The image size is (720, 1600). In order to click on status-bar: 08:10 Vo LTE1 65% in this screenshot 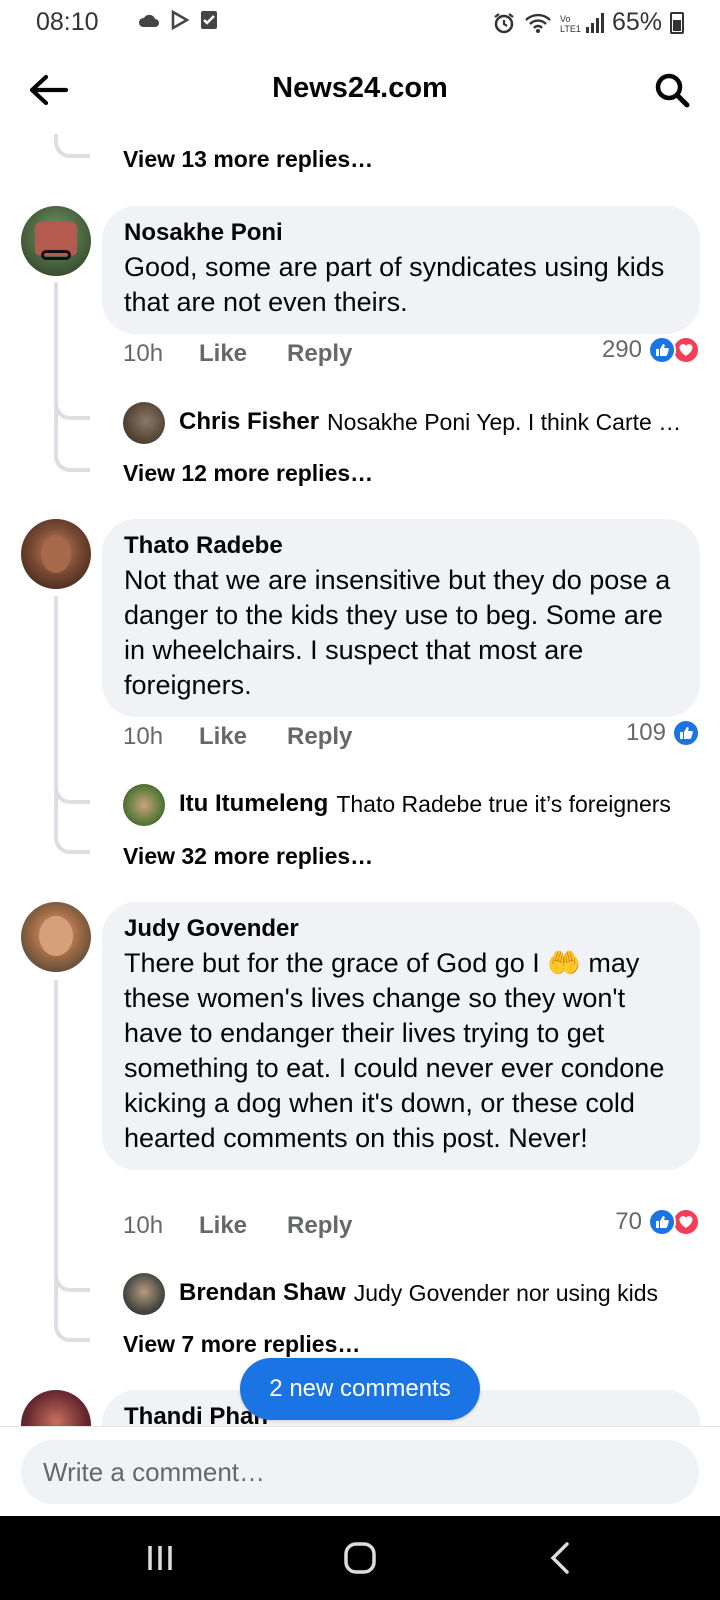, I will do `click(360, 23)`.